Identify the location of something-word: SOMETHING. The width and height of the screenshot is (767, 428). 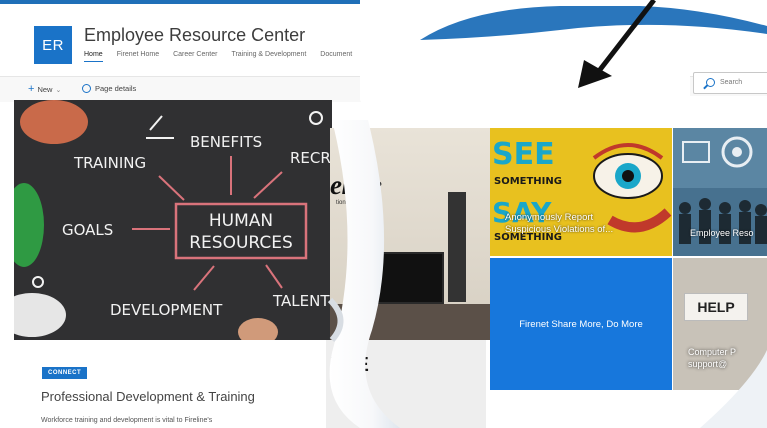
(528, 181).